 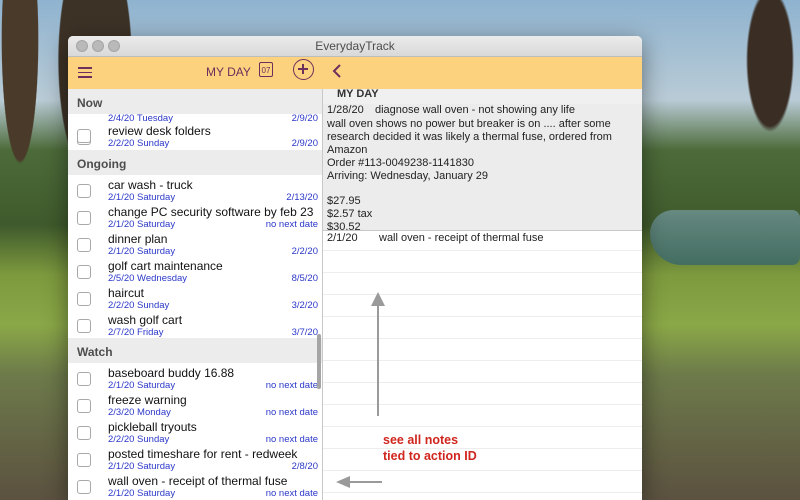 What do you see at coordinates (430, 456) in the screenshot?
I see `annotation-line: tied to action ID` at bounding box center [430, 456].